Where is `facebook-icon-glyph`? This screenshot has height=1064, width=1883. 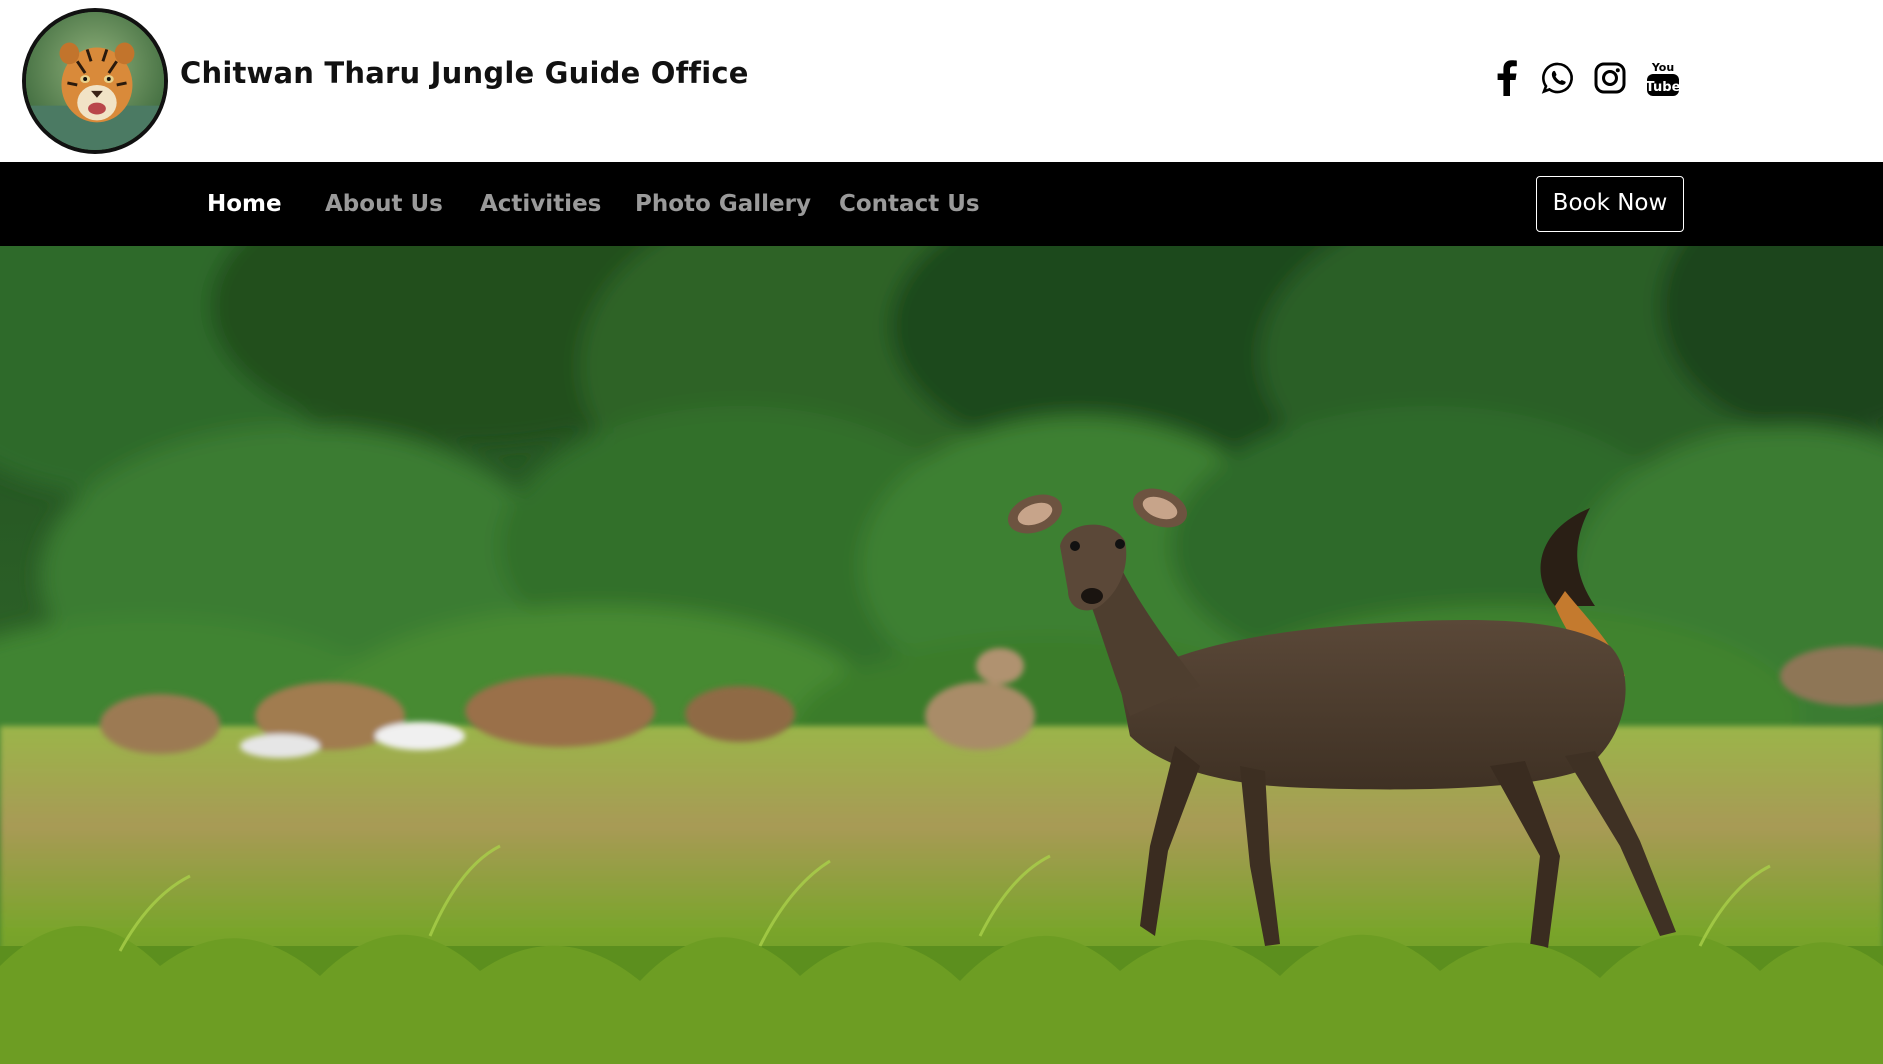 facebook-icon-glyph is located at coordinates (1507, 78).